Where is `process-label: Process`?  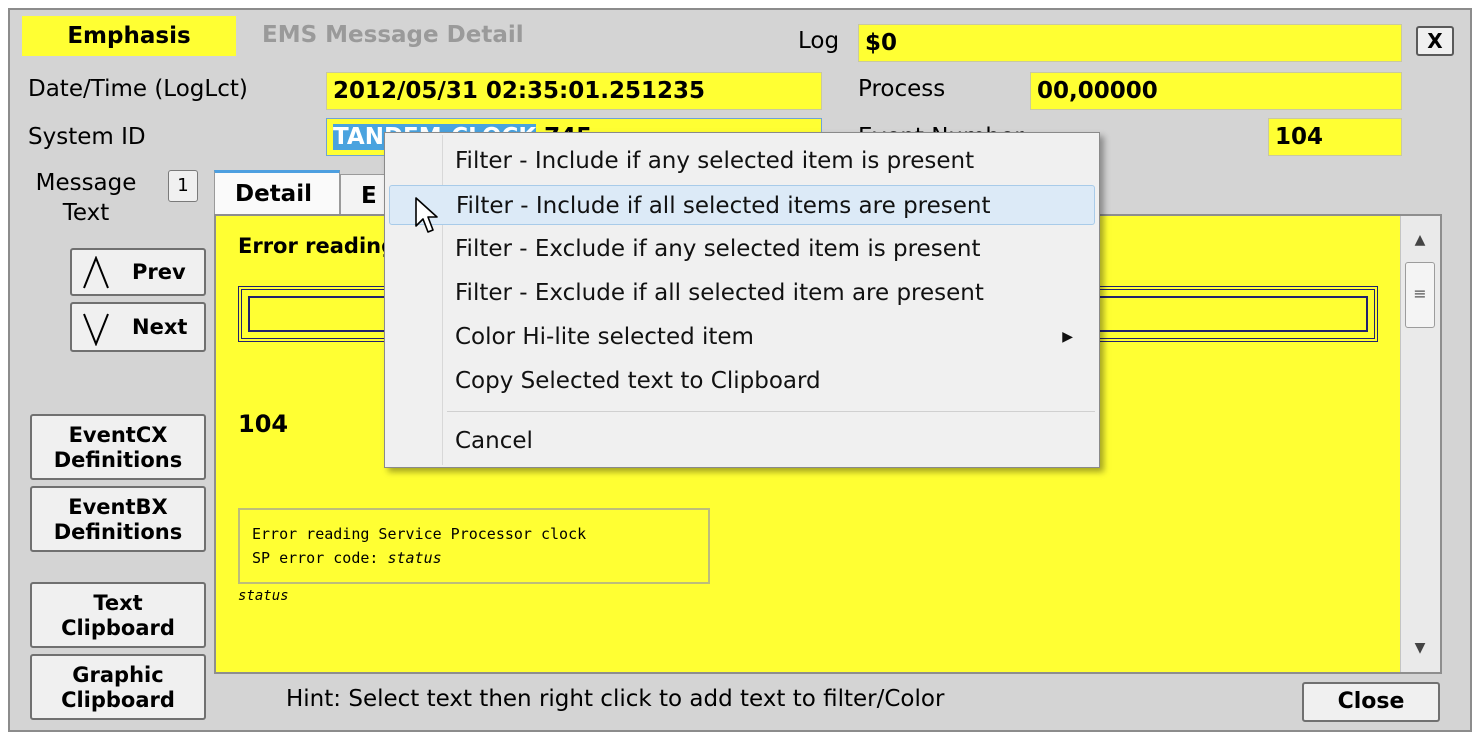 process-label: Process is located at coordinates (902, 89).